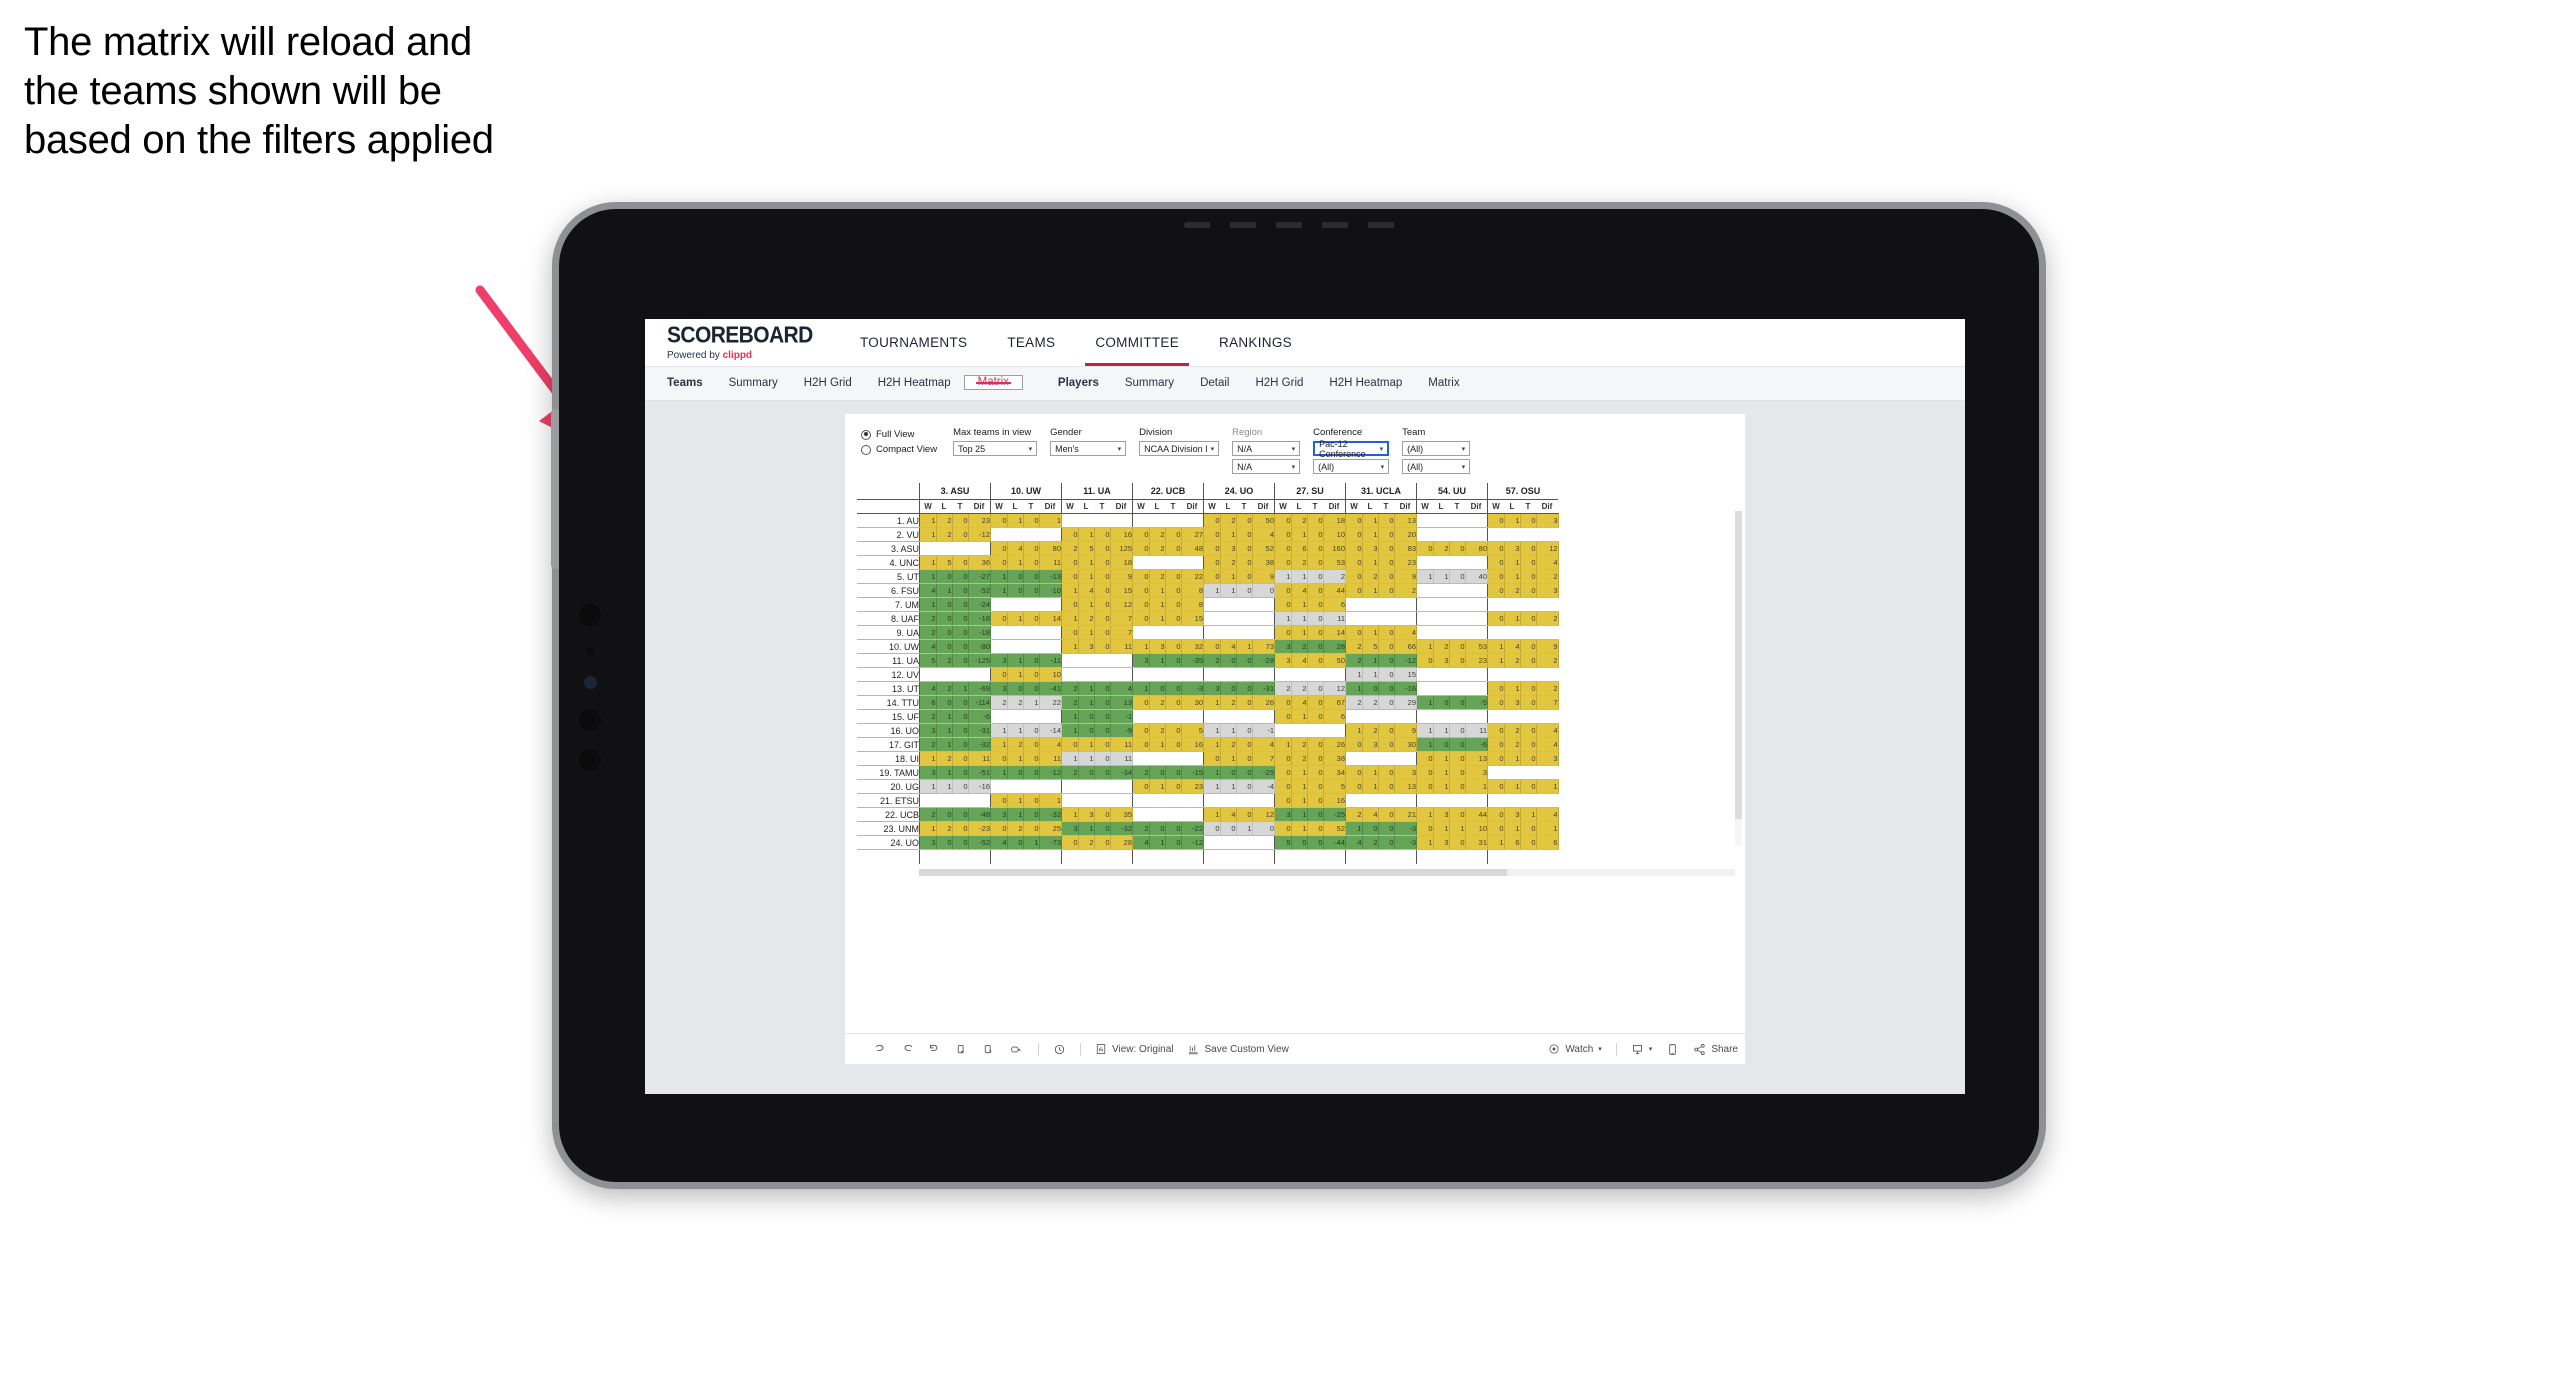  What do you see at coordinates (888, 800) in the screenshot?
I see `matrix-row-label: 21. ETSU` at bounding box center [888, 800].